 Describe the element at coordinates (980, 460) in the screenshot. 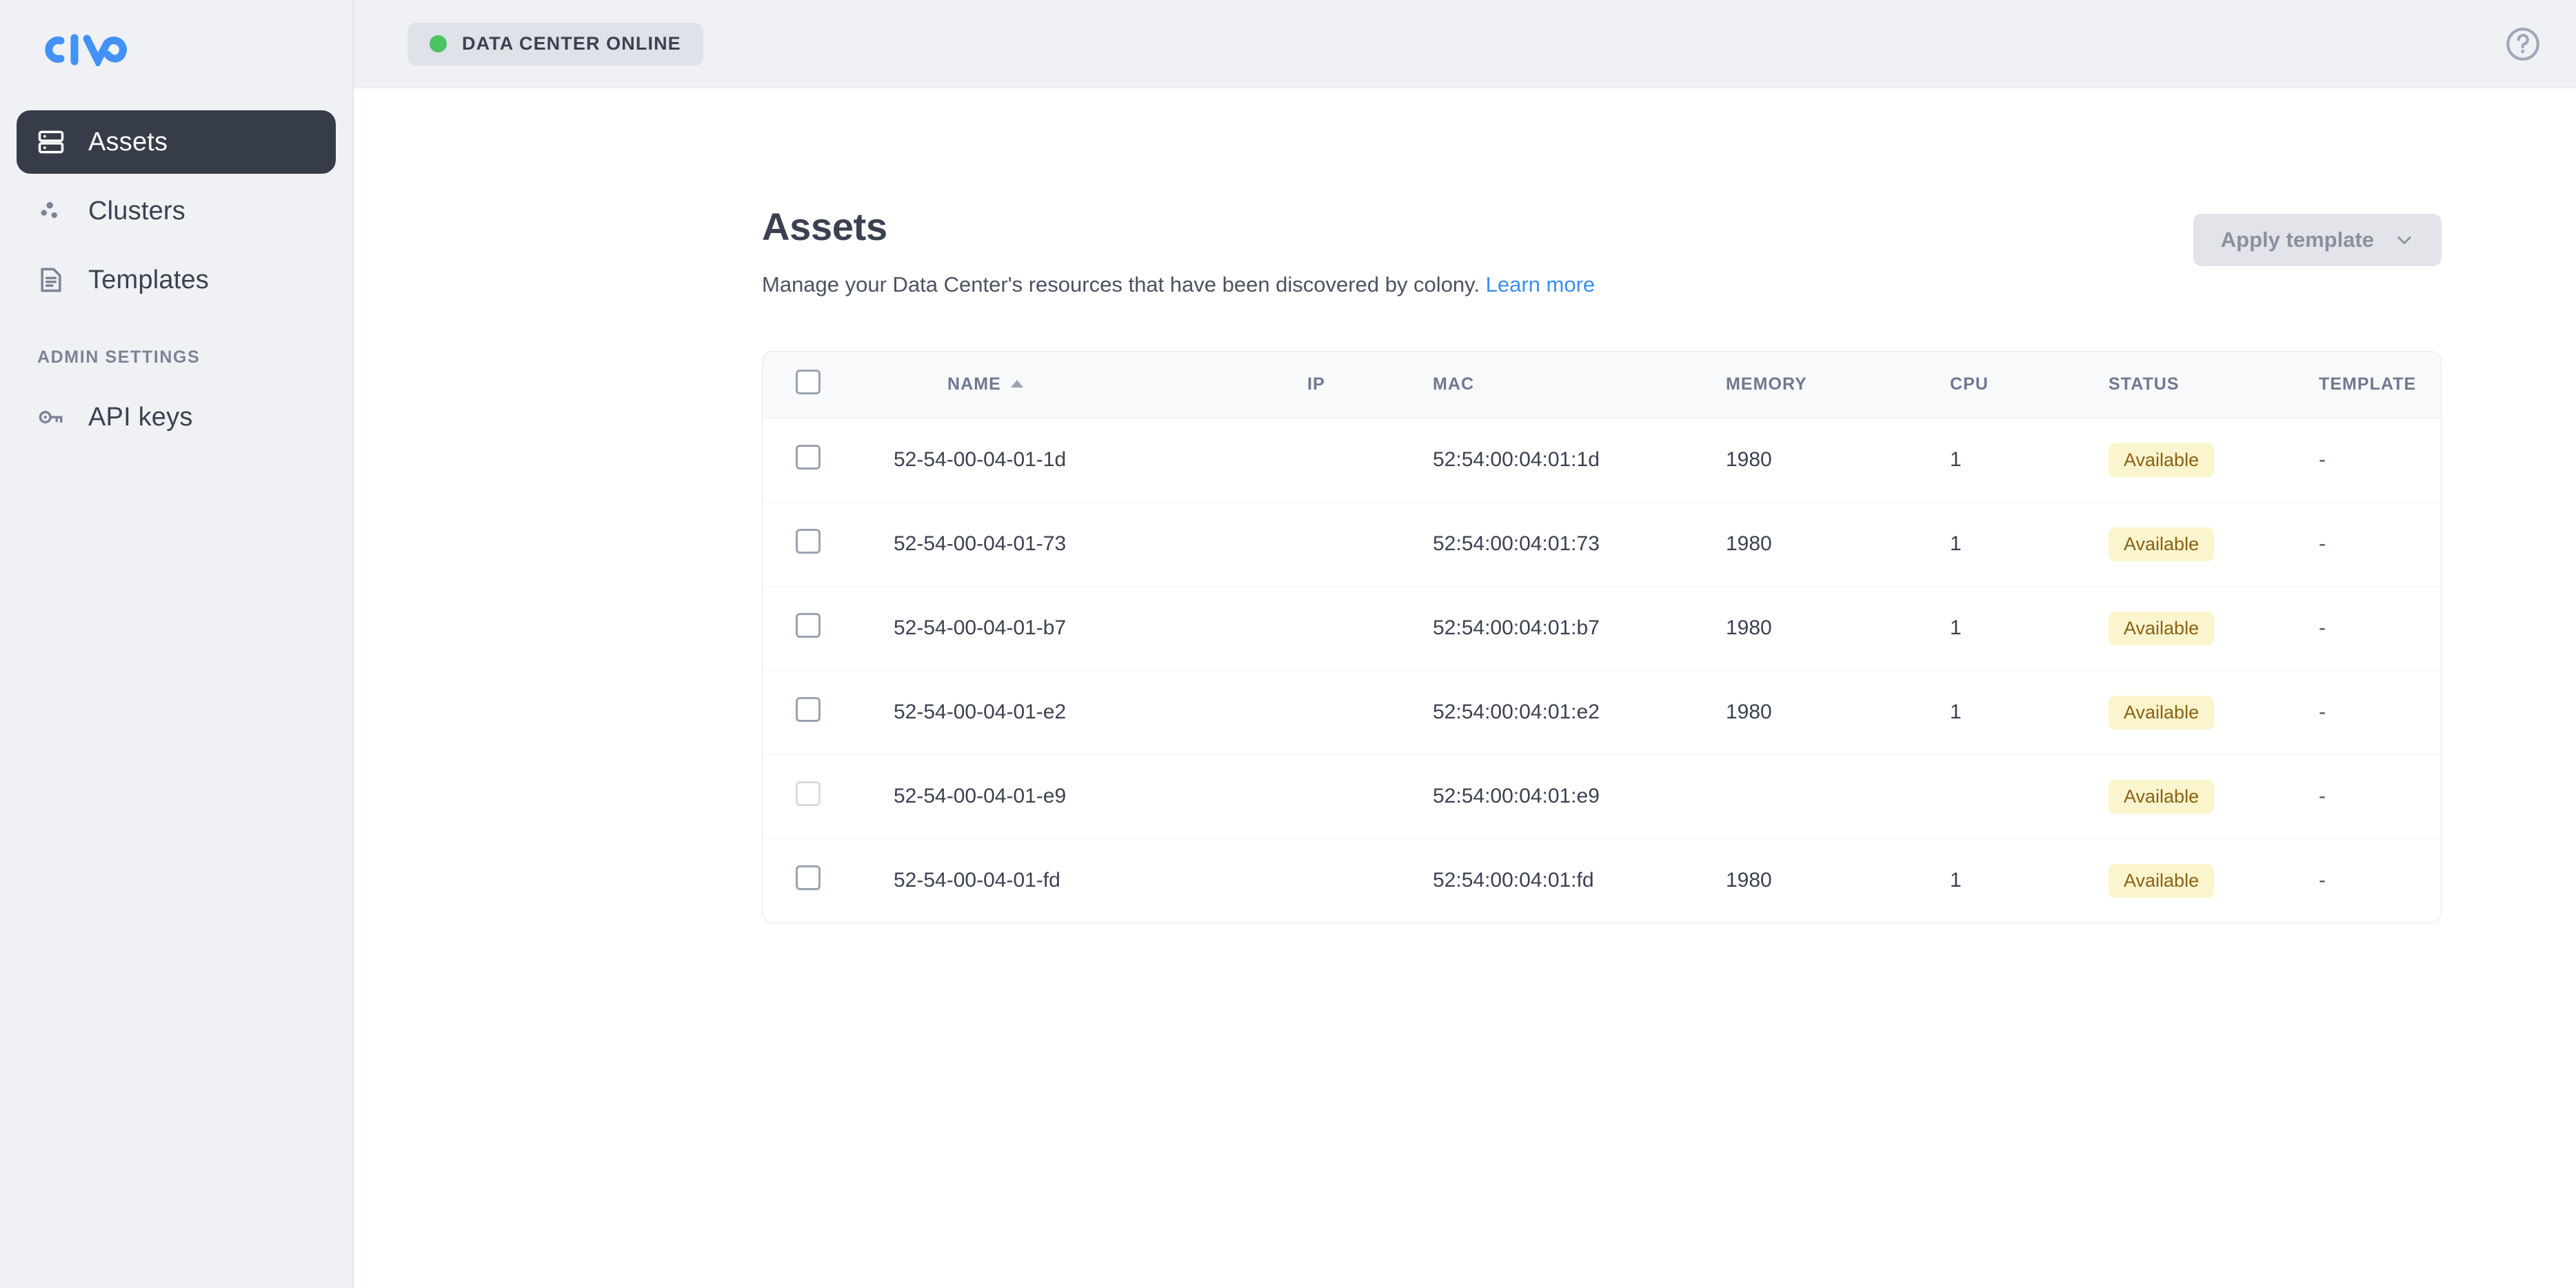

I see `cell-name-text: 52-54-00-04-01-1d` at that location.